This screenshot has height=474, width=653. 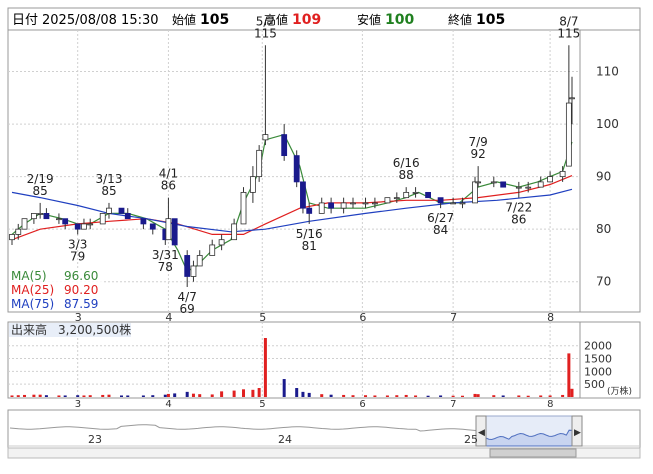 I want to click on ma25-value: 90.20, so click(x=81, y=290).